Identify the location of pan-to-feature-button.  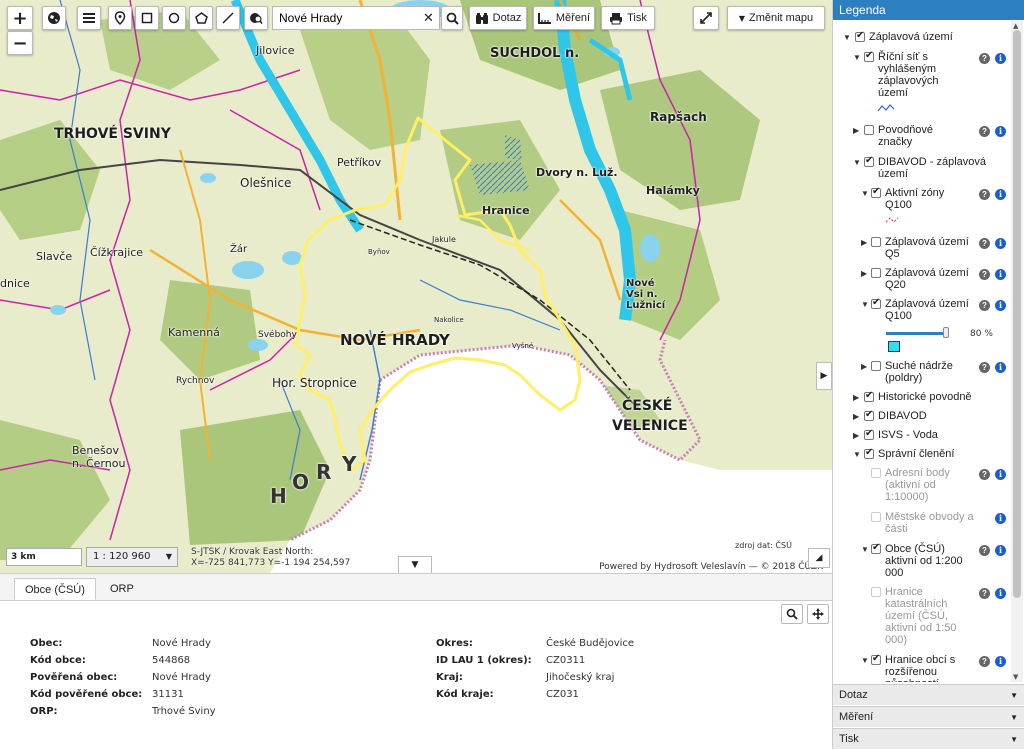
(818, 614).